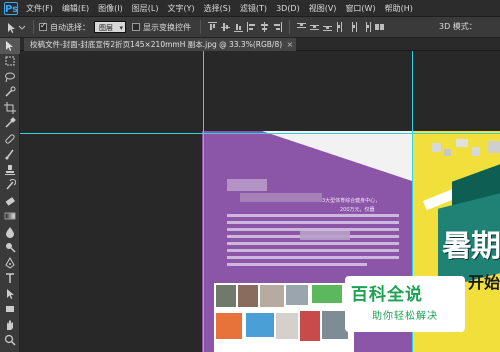 The width and height of the screenshot is (500, 352). What do you see at coordinates (325, 235) in the screenshot?
I see `blurred-text-overlay` at bounding box center [325, 235].